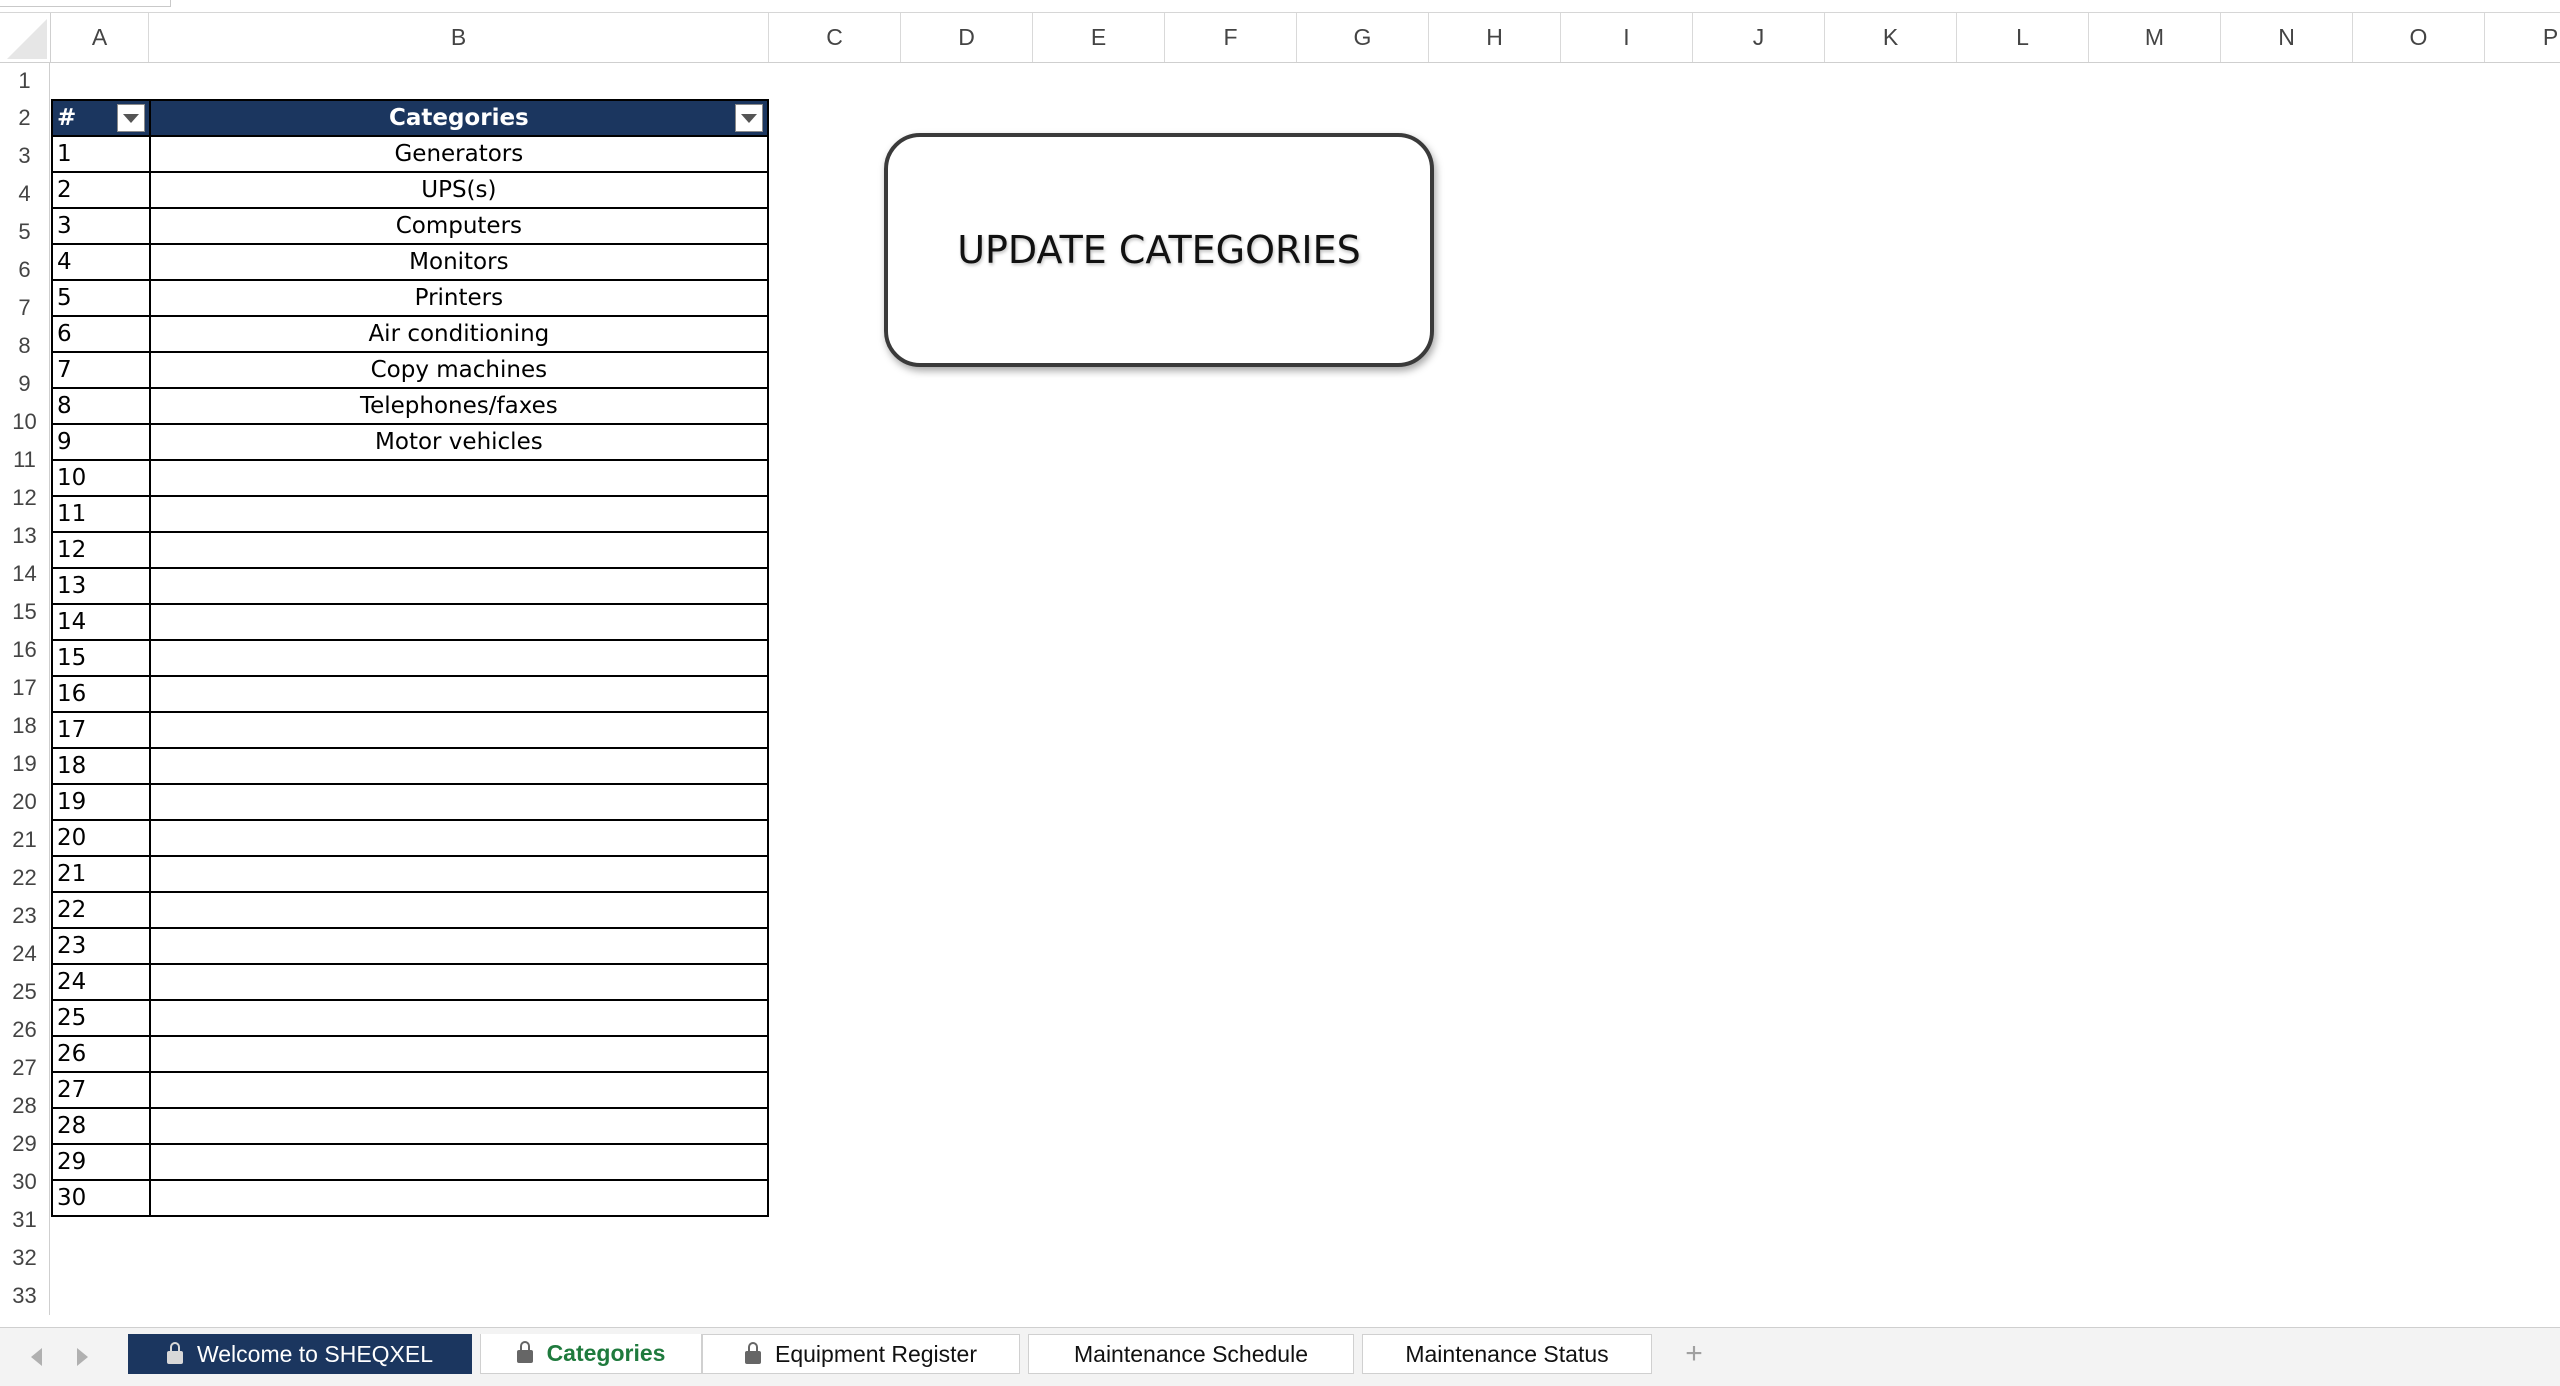 This screenshot has height=1386, width=2560. Describe the element at coordinates (25, 536) in the screenshot. I see `row-header-13: 13` at that location.